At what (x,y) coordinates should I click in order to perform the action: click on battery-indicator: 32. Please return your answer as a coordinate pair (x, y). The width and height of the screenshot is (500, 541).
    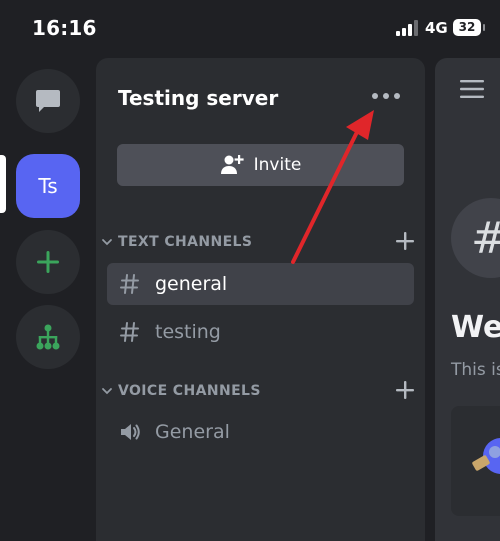
    Looking at the image, I should click on (469, 27).